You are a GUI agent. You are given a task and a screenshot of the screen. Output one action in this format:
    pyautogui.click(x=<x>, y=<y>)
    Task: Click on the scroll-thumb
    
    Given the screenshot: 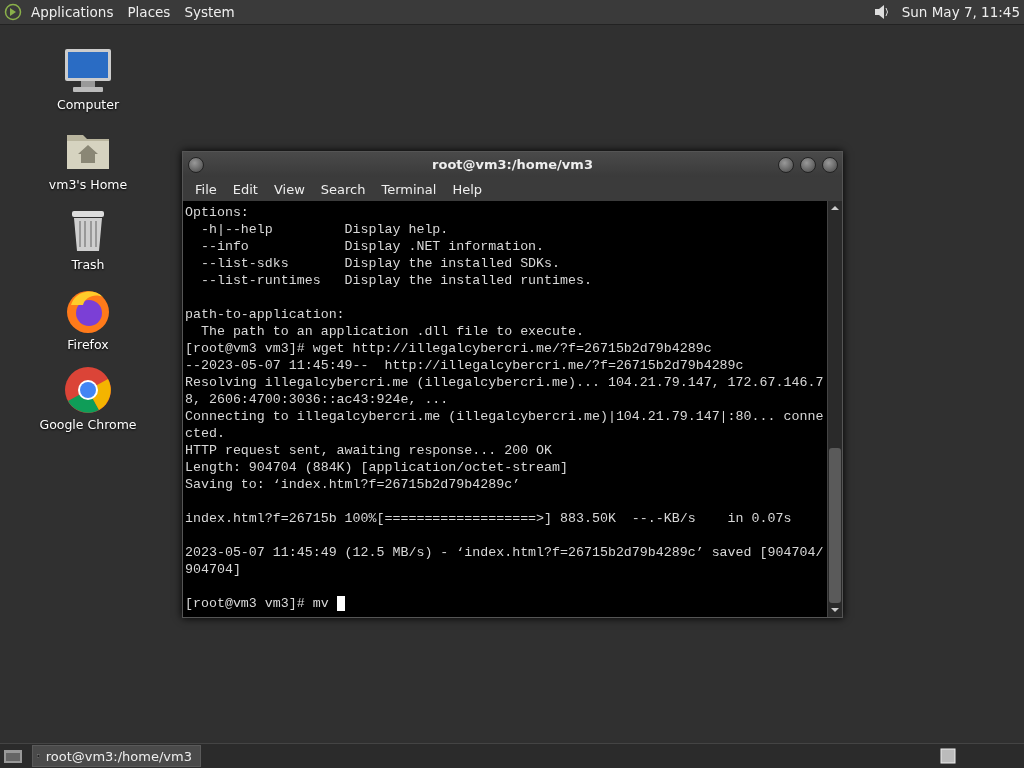 What is the action you would take?
    pyautogui.click(x=835, y=525)
    